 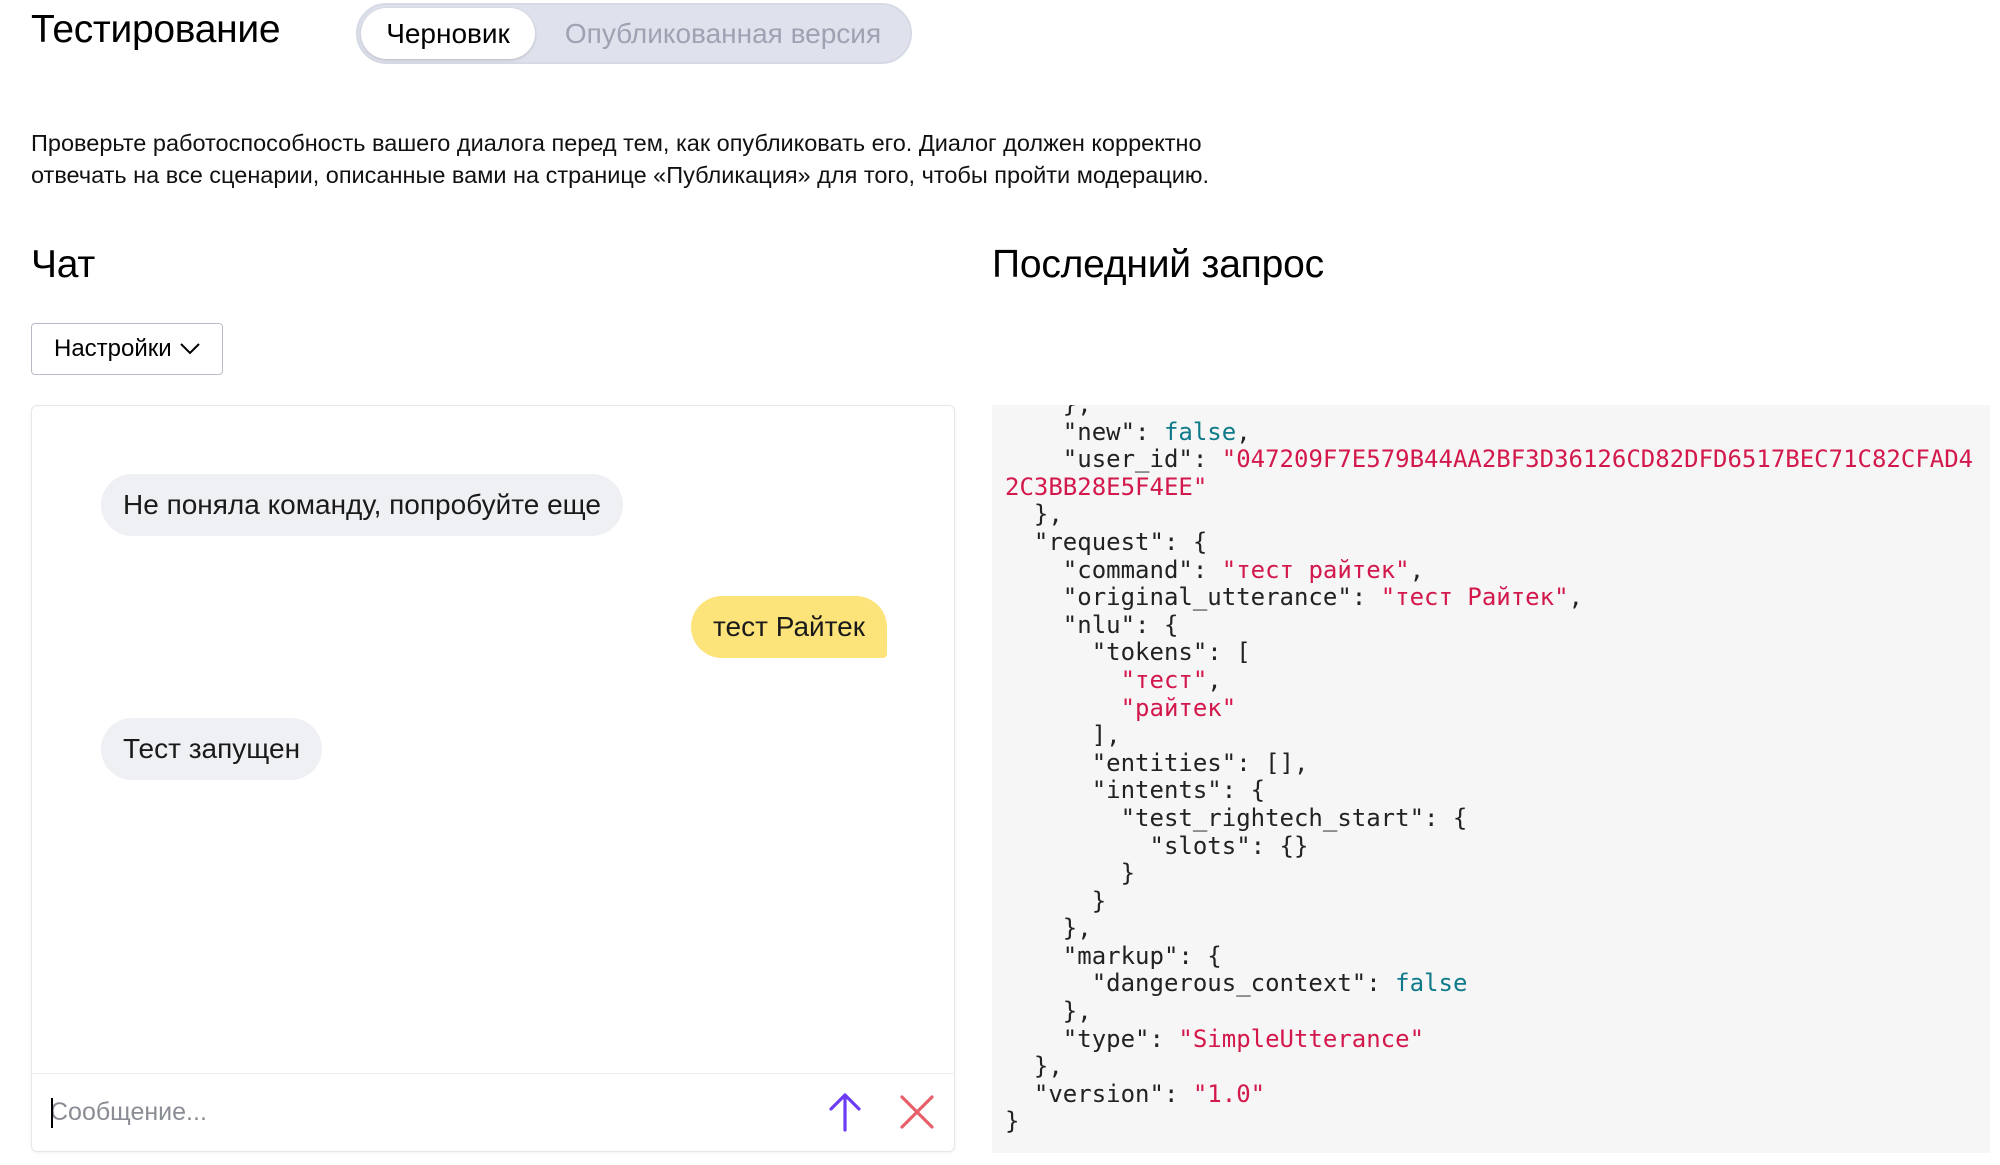 What do you see at coordinates (189, 349) in the screenshot?
I see `chevron-down-icon` at bounding box center [189, 349].